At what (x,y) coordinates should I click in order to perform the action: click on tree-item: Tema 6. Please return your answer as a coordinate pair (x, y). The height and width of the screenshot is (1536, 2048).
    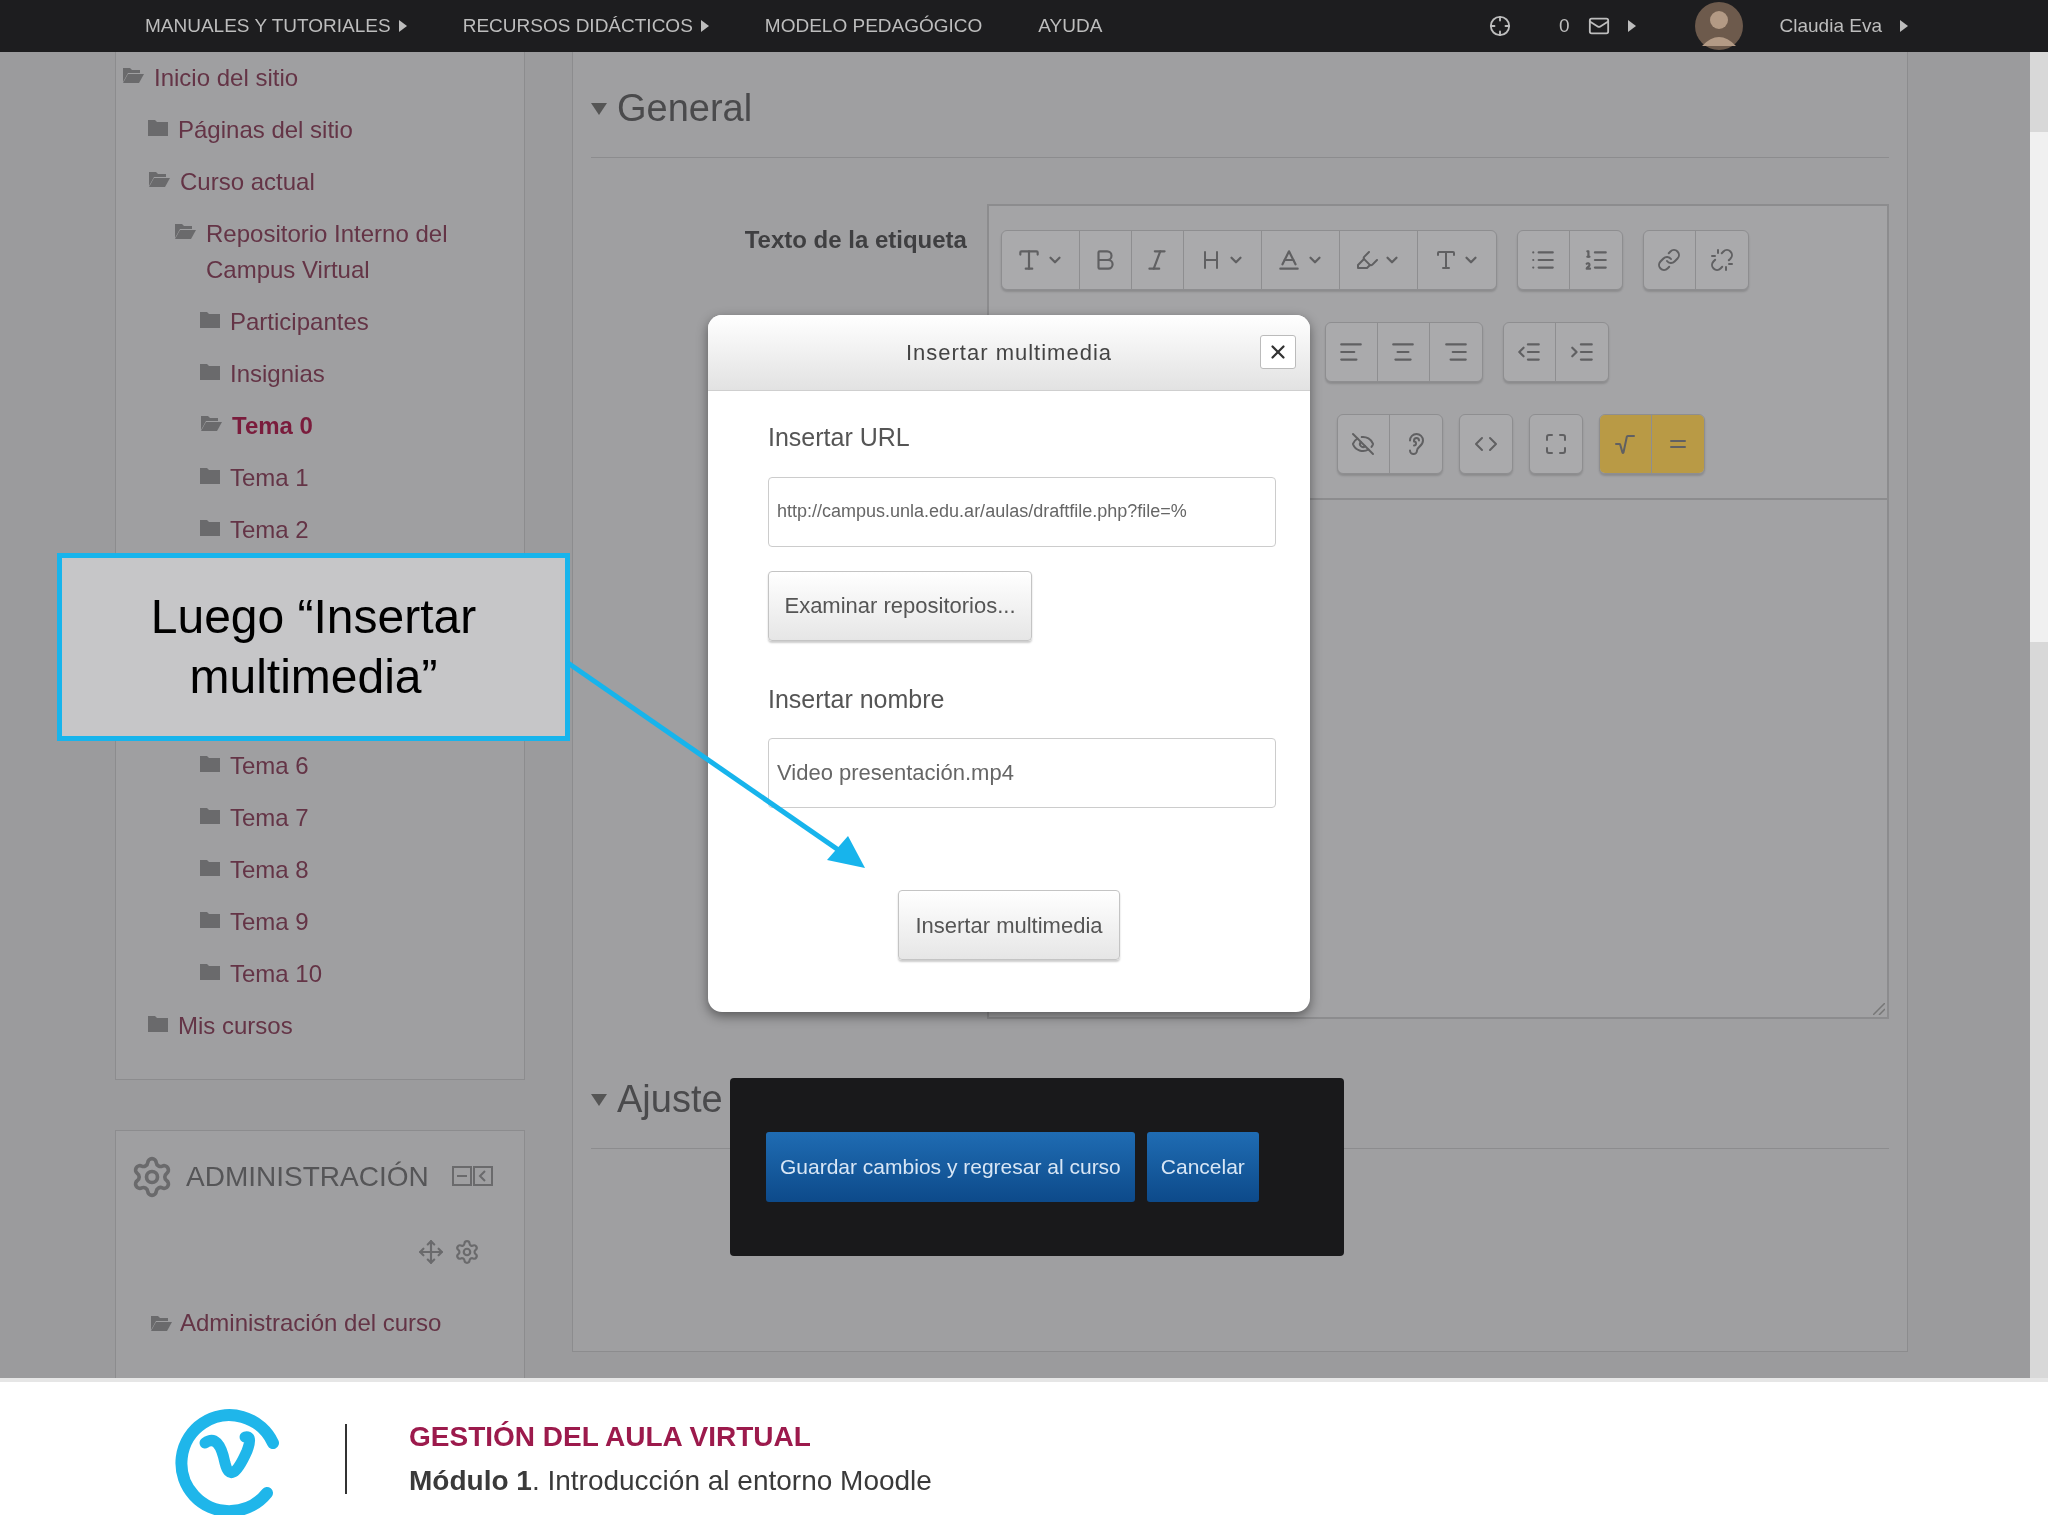
    Looking at the image, I should click on (269, 766).